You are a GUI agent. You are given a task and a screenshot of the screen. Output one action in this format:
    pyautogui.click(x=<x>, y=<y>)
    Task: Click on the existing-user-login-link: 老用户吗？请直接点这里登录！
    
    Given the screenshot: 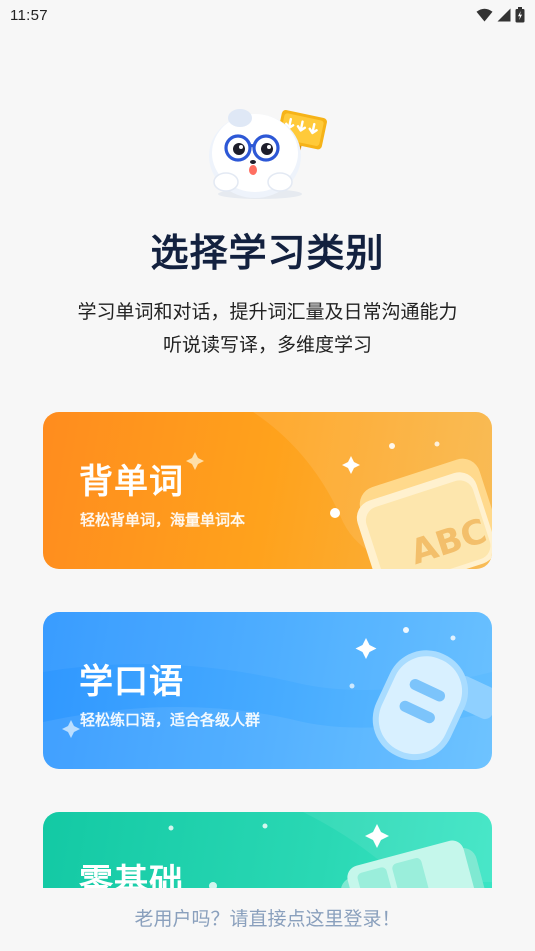 What is the action you would take?
    pyautogui.click(x=267, y=917)
    